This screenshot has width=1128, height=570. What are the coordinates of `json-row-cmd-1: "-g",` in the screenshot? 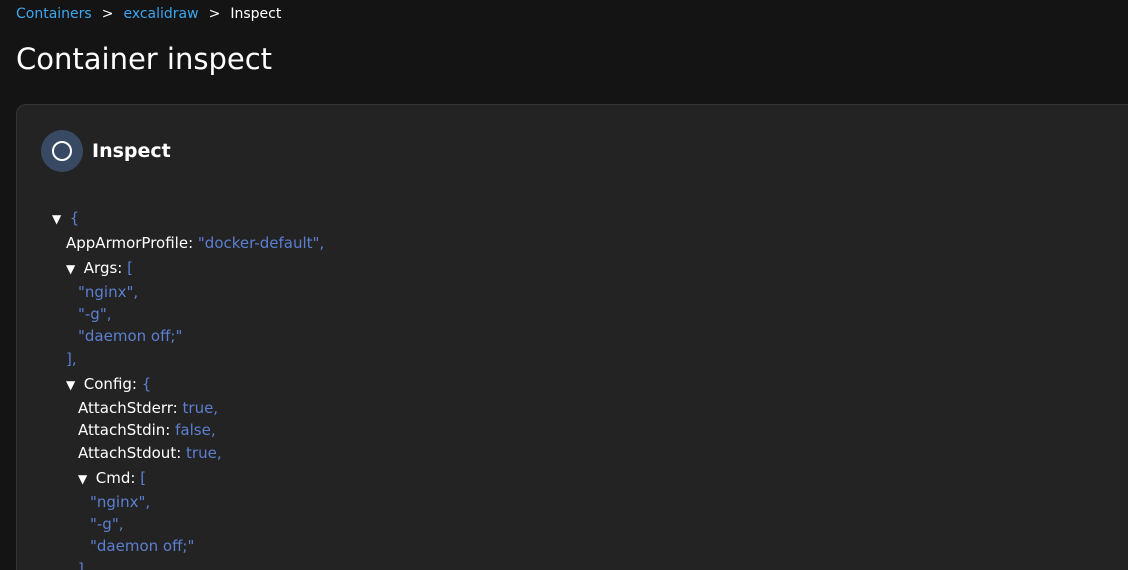 It's located at (107, 524).